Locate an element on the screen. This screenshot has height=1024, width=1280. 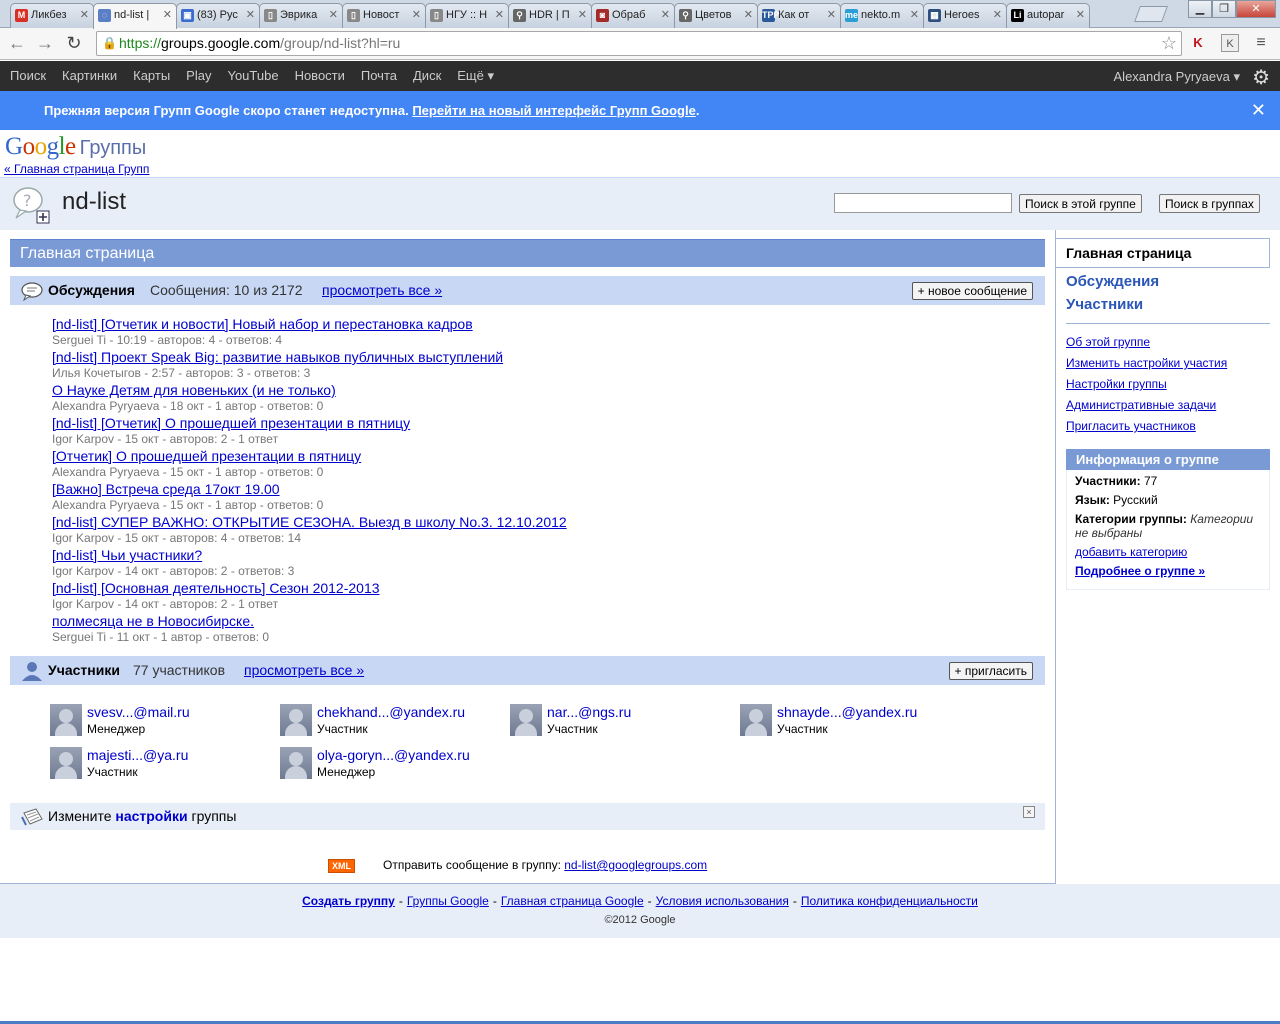
view-all-members-link: просмотреть все » is located at coordinates (304, 670).